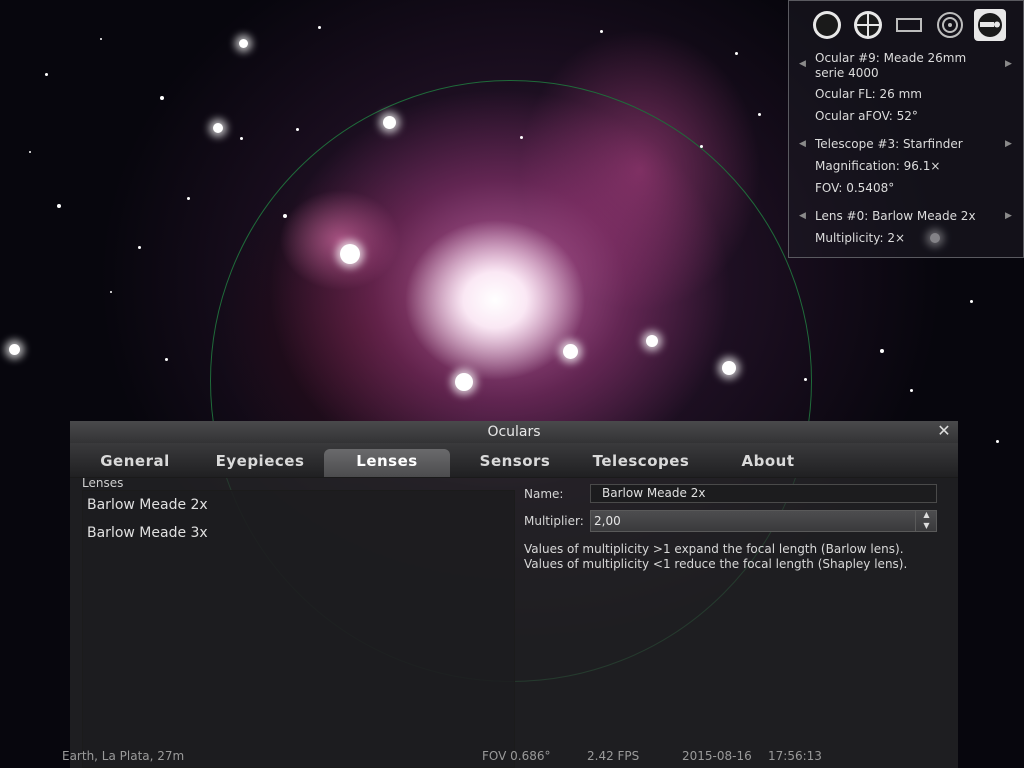 The image size is (1024, 768). I want to click on dialog-titlebar: Oculars ✕, so click(514, 432).